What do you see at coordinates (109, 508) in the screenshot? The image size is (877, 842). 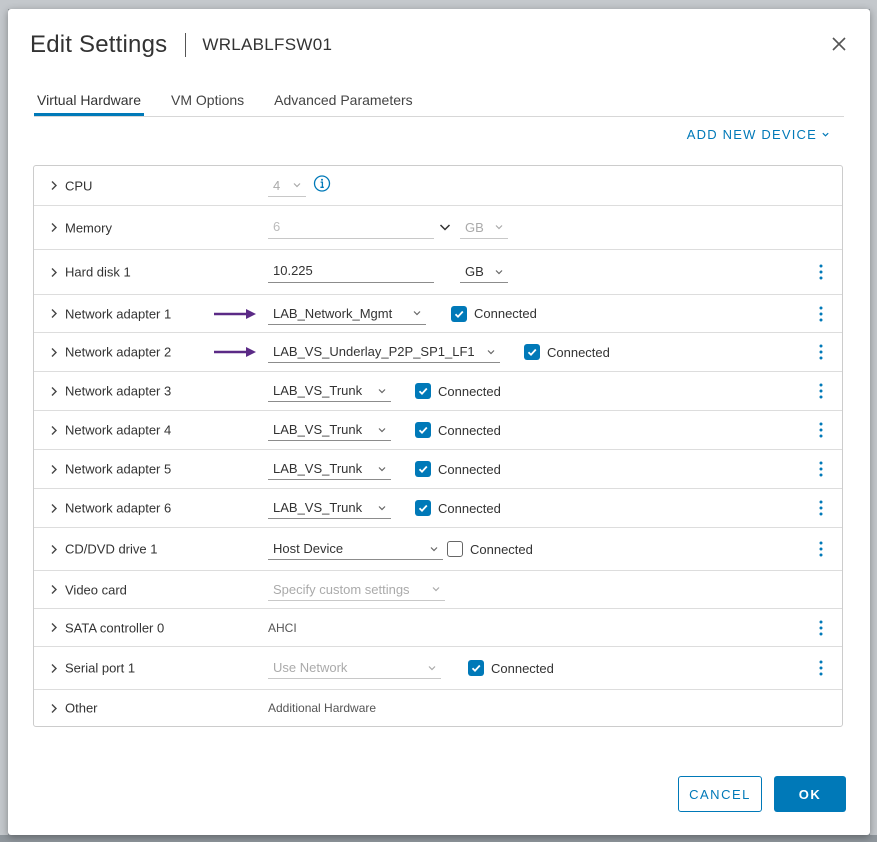 I see `expand-network-adapter-6: Network adapter 6` at bounding box center [109, 508].